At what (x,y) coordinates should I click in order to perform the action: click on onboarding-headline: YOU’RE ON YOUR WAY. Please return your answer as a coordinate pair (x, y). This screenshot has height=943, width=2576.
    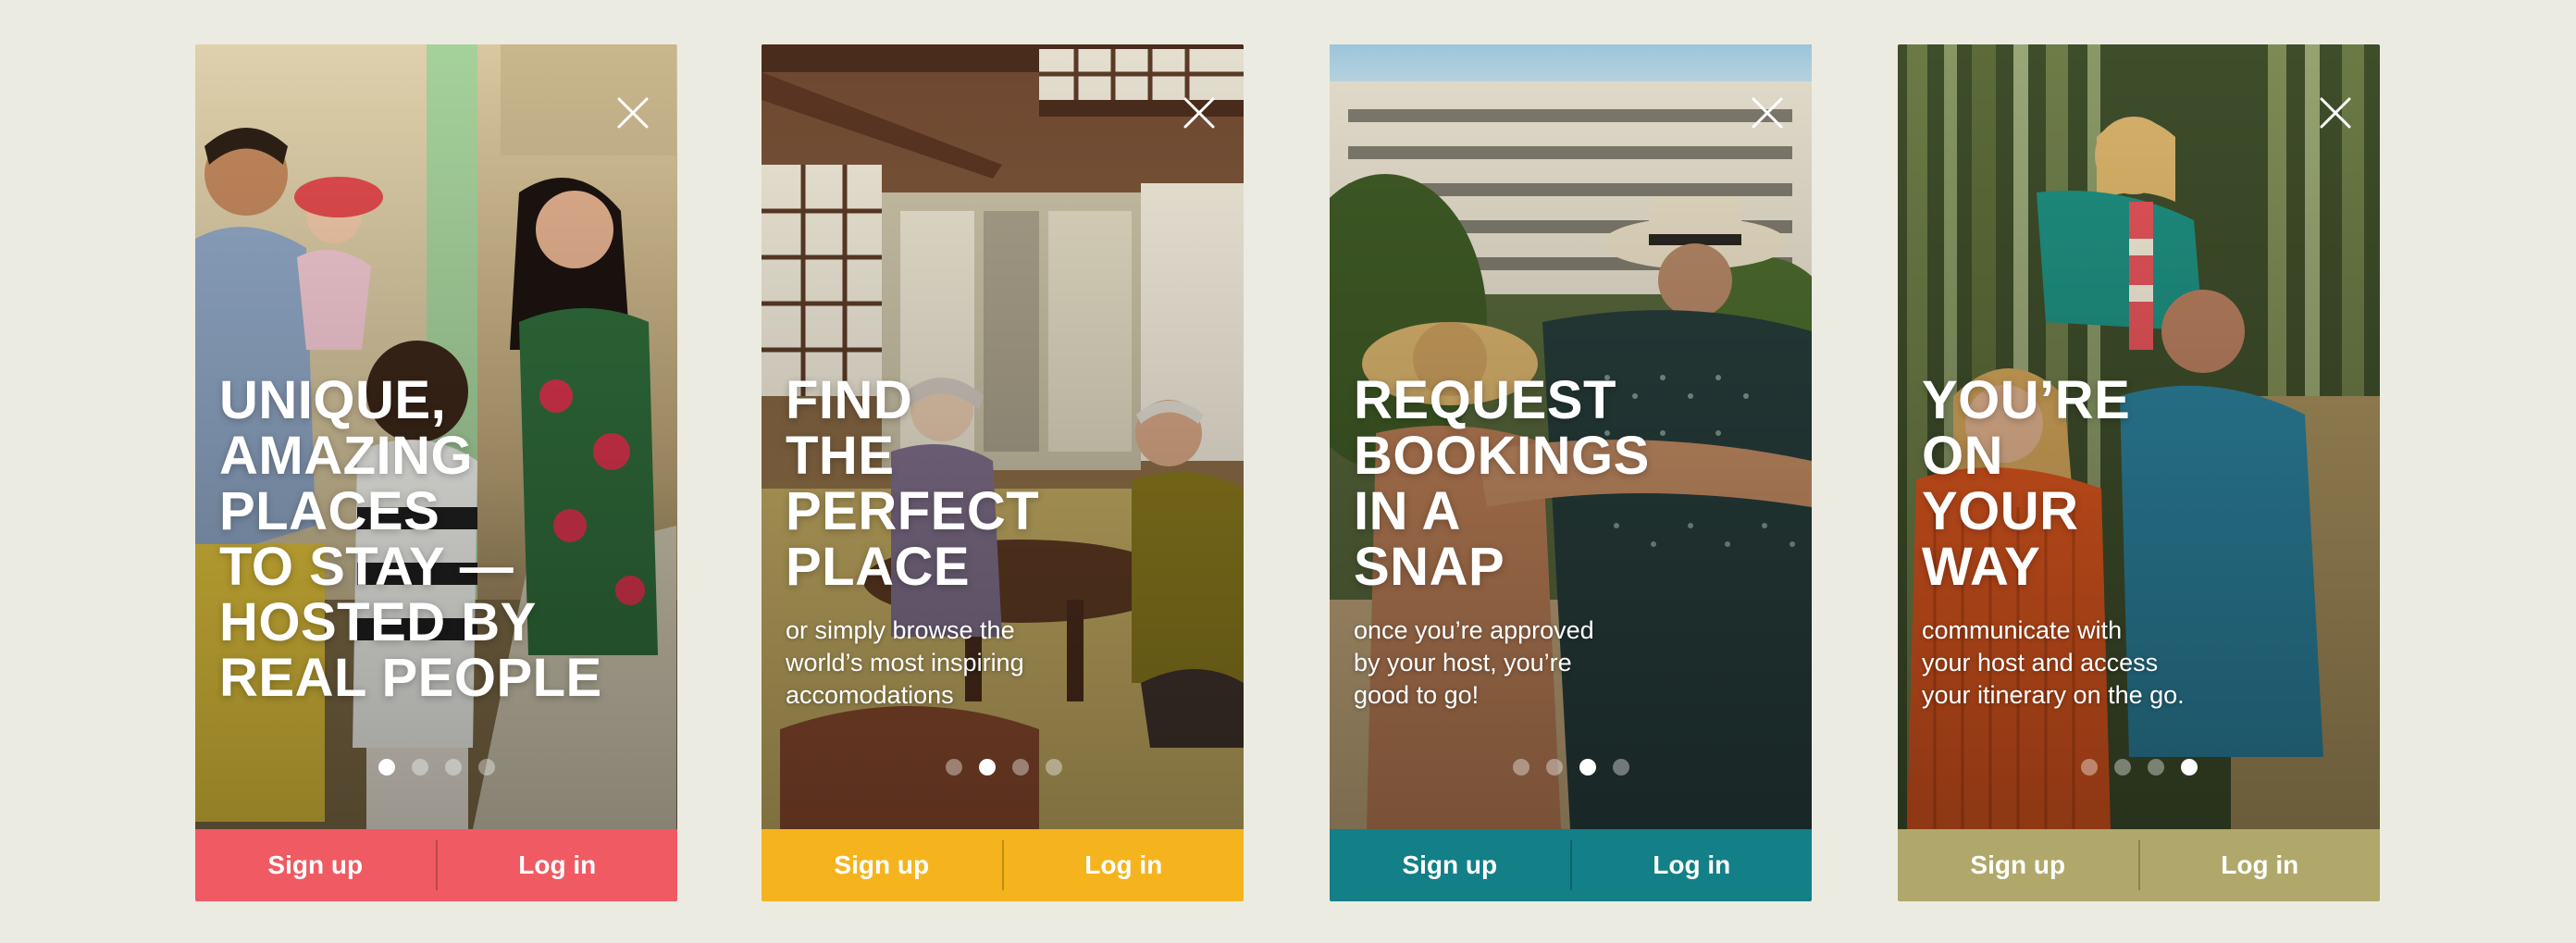
    Looking at the image, I should click on (2027, 483).